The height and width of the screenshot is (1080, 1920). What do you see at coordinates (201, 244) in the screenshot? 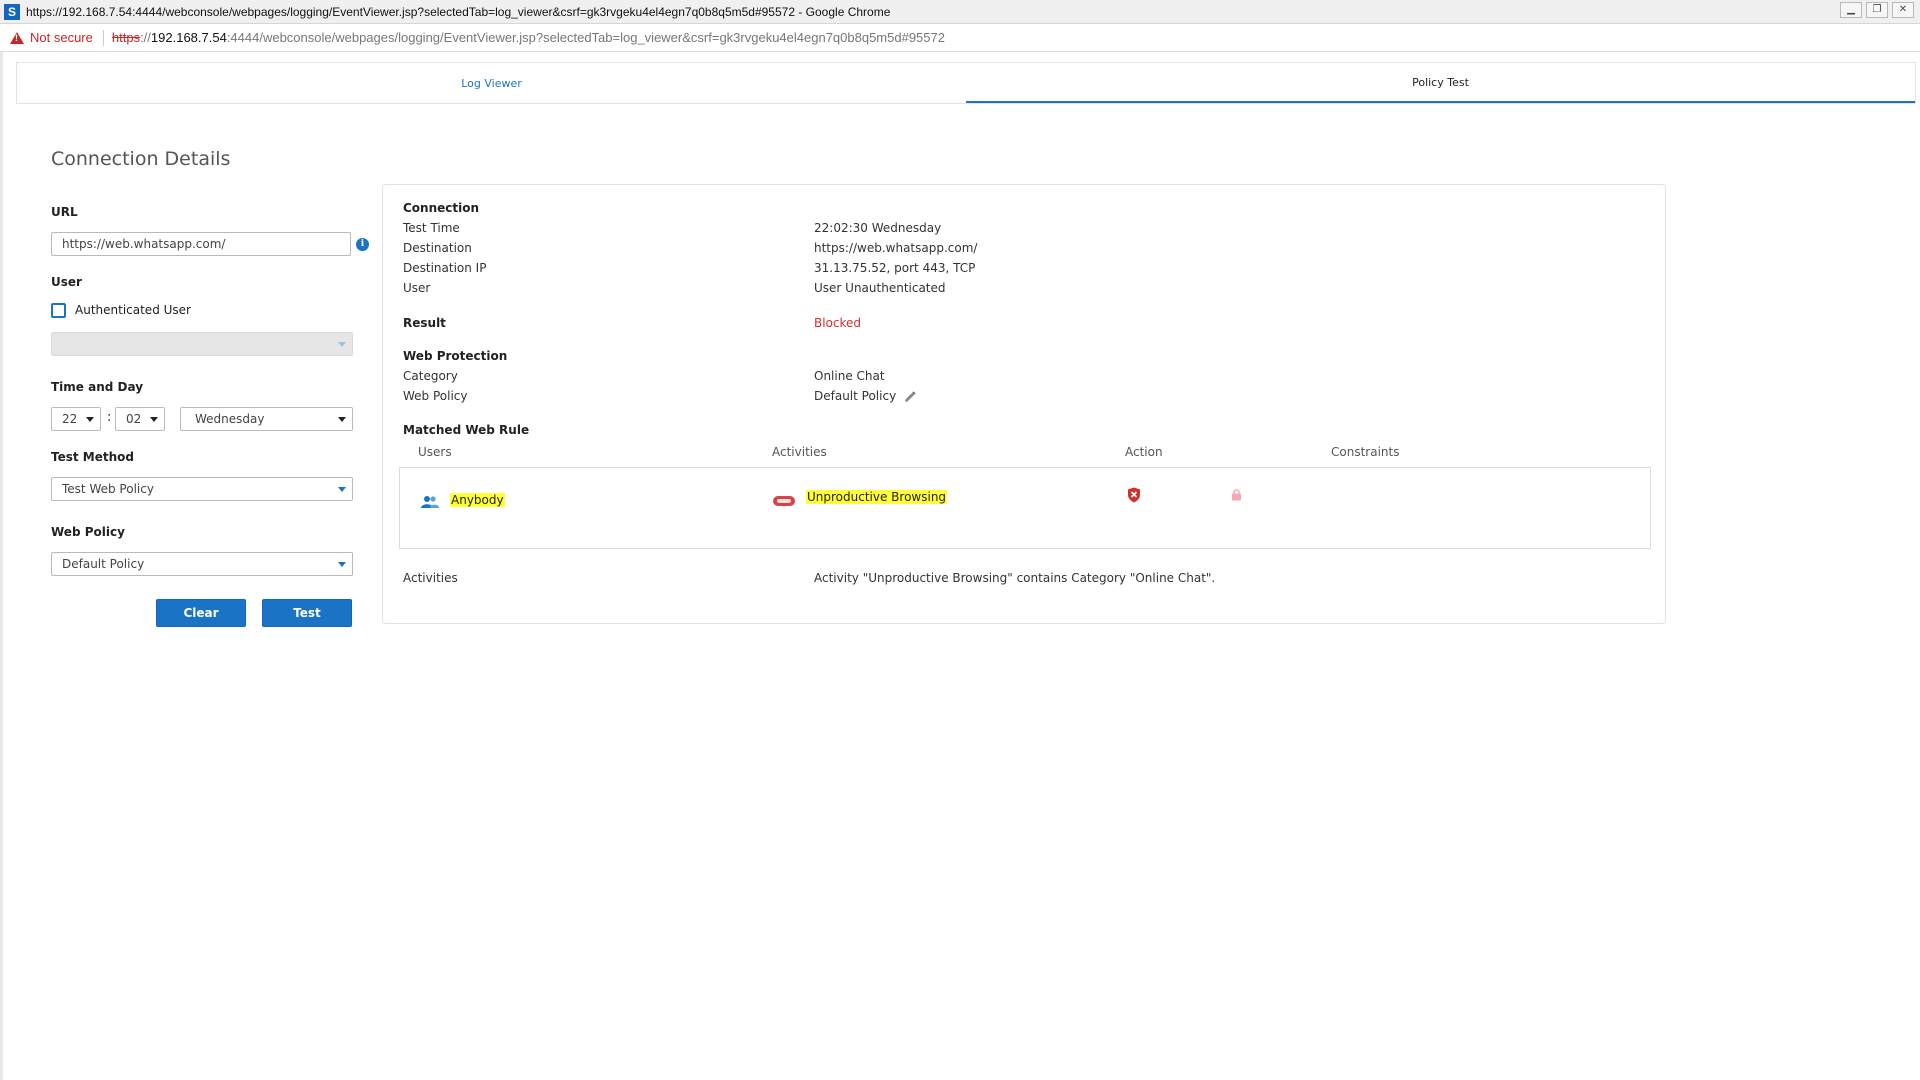
I see `url-input: https://web.whatsapp.com/` at bounding box center [201, 244].